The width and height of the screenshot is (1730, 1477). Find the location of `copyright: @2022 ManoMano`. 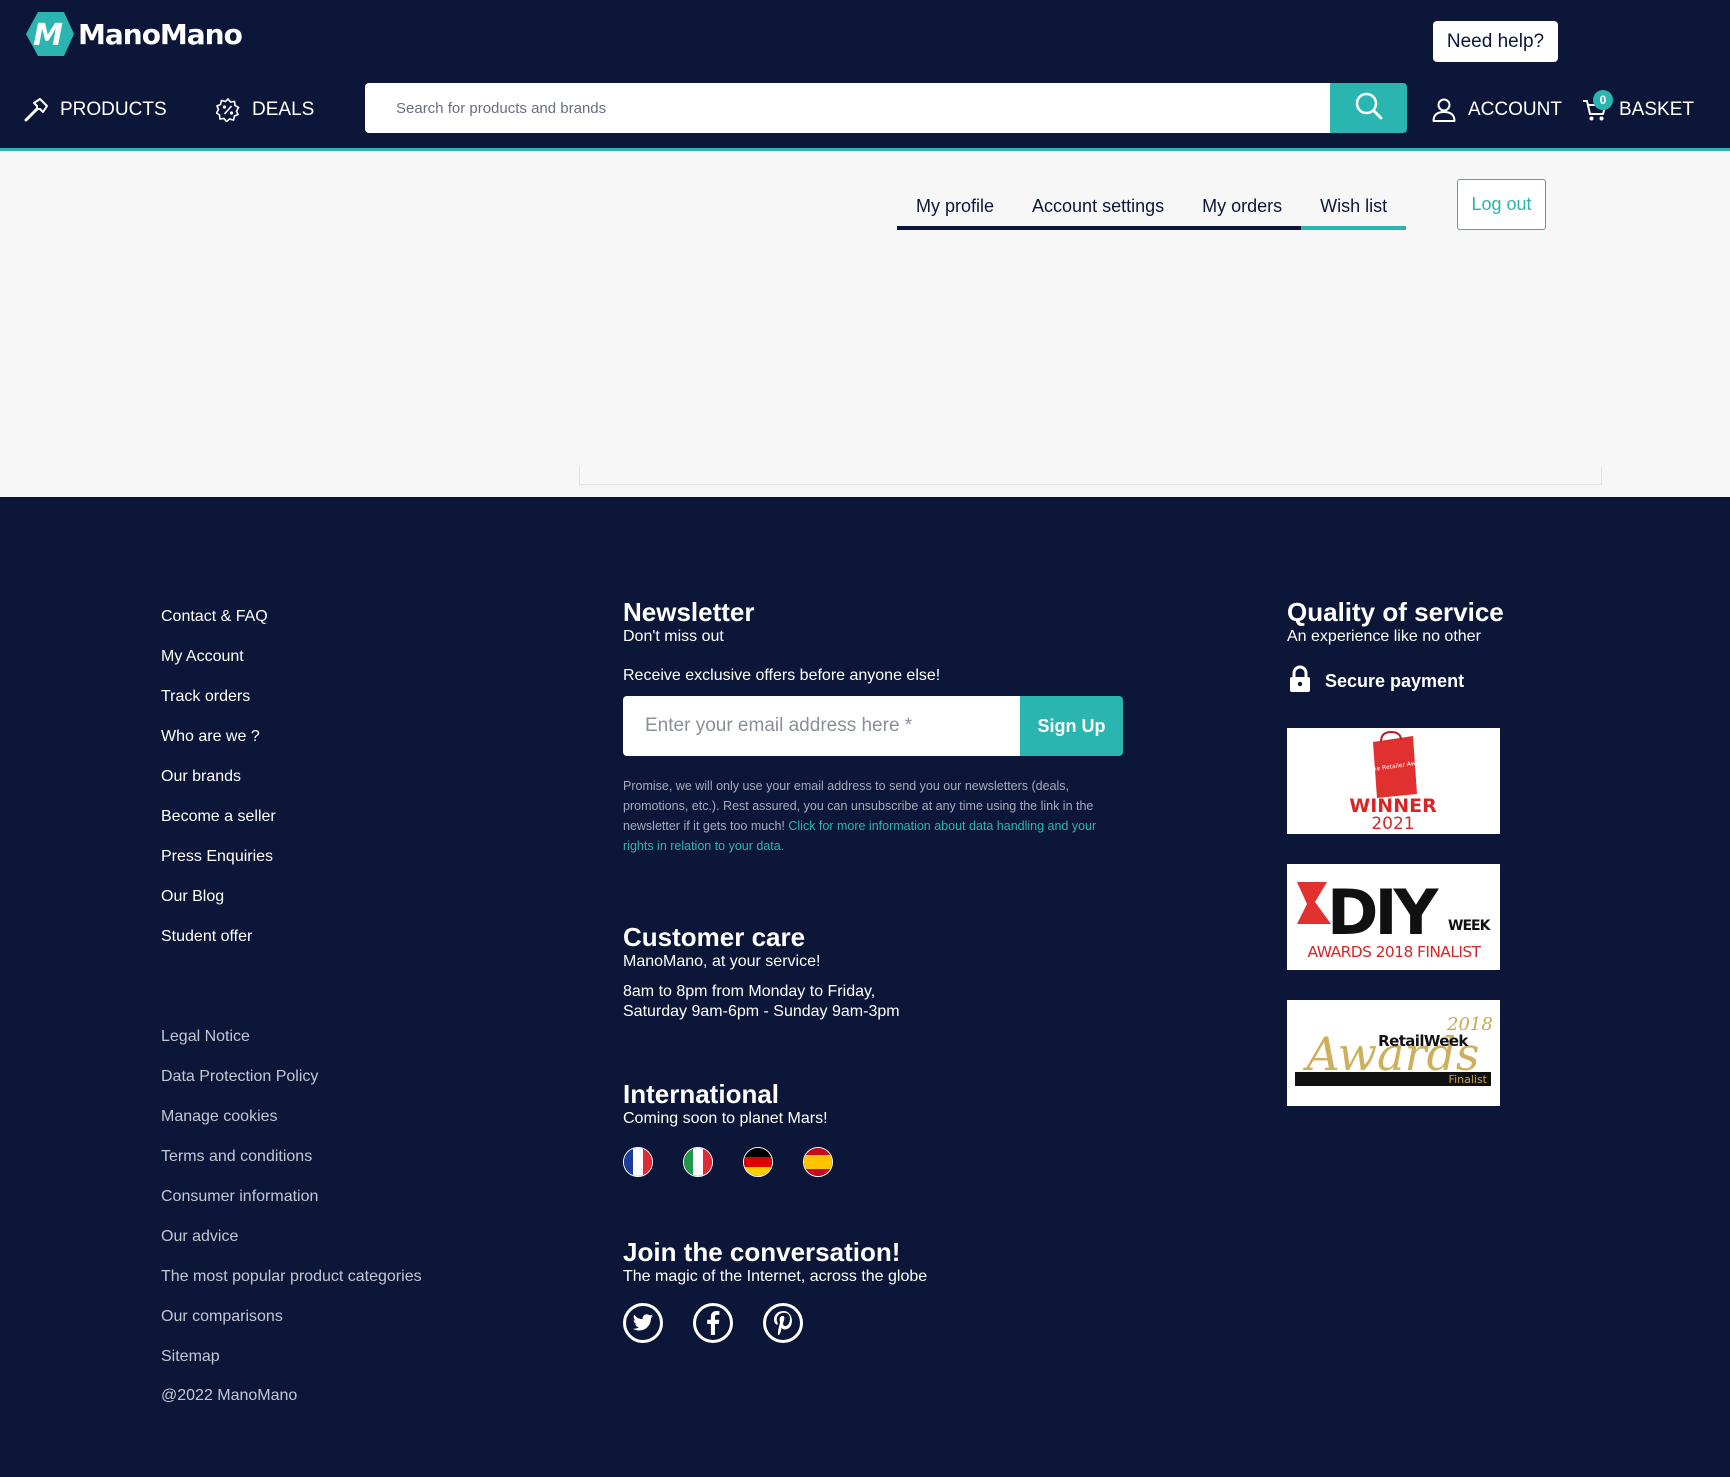

copyright: @2022 ManoMano is located at coordinates (229, 1395).